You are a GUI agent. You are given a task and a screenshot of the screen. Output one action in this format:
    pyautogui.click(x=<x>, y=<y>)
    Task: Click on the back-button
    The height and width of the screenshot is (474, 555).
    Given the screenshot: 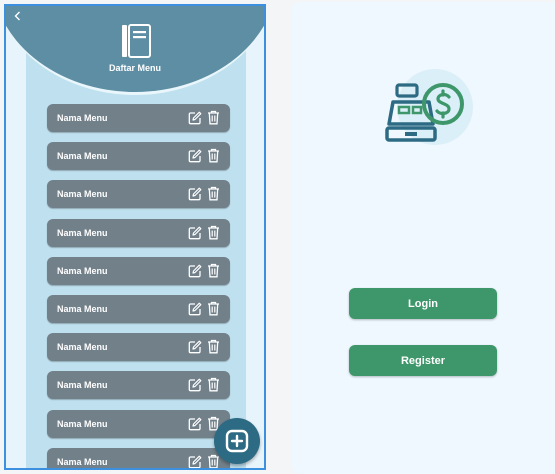 What is the action you would take?
    pyautogui.click(x=17, y=17)
    